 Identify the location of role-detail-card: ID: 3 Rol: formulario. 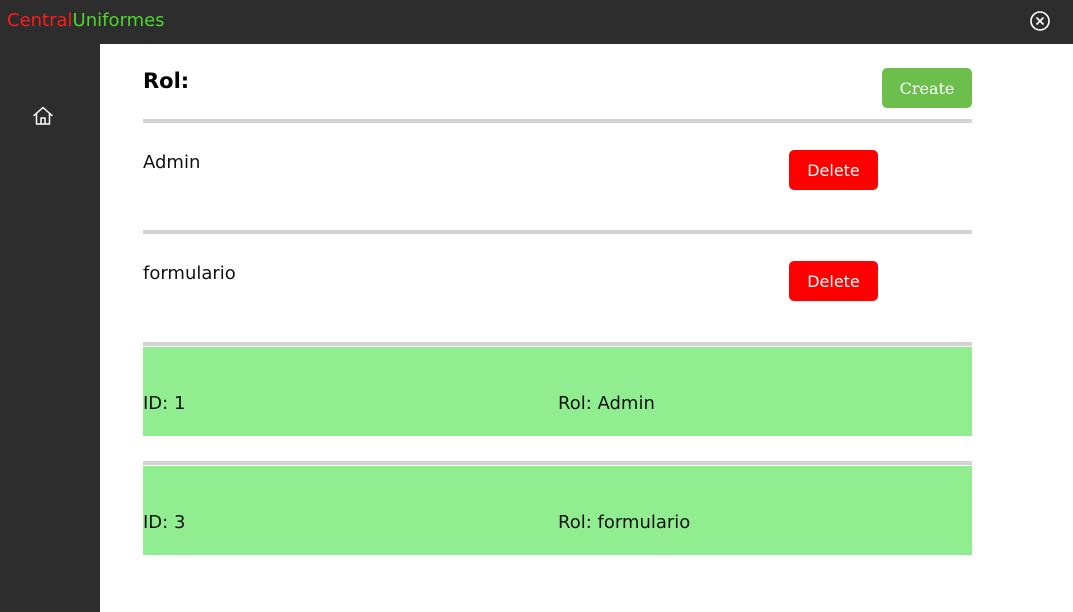
(557, 510).